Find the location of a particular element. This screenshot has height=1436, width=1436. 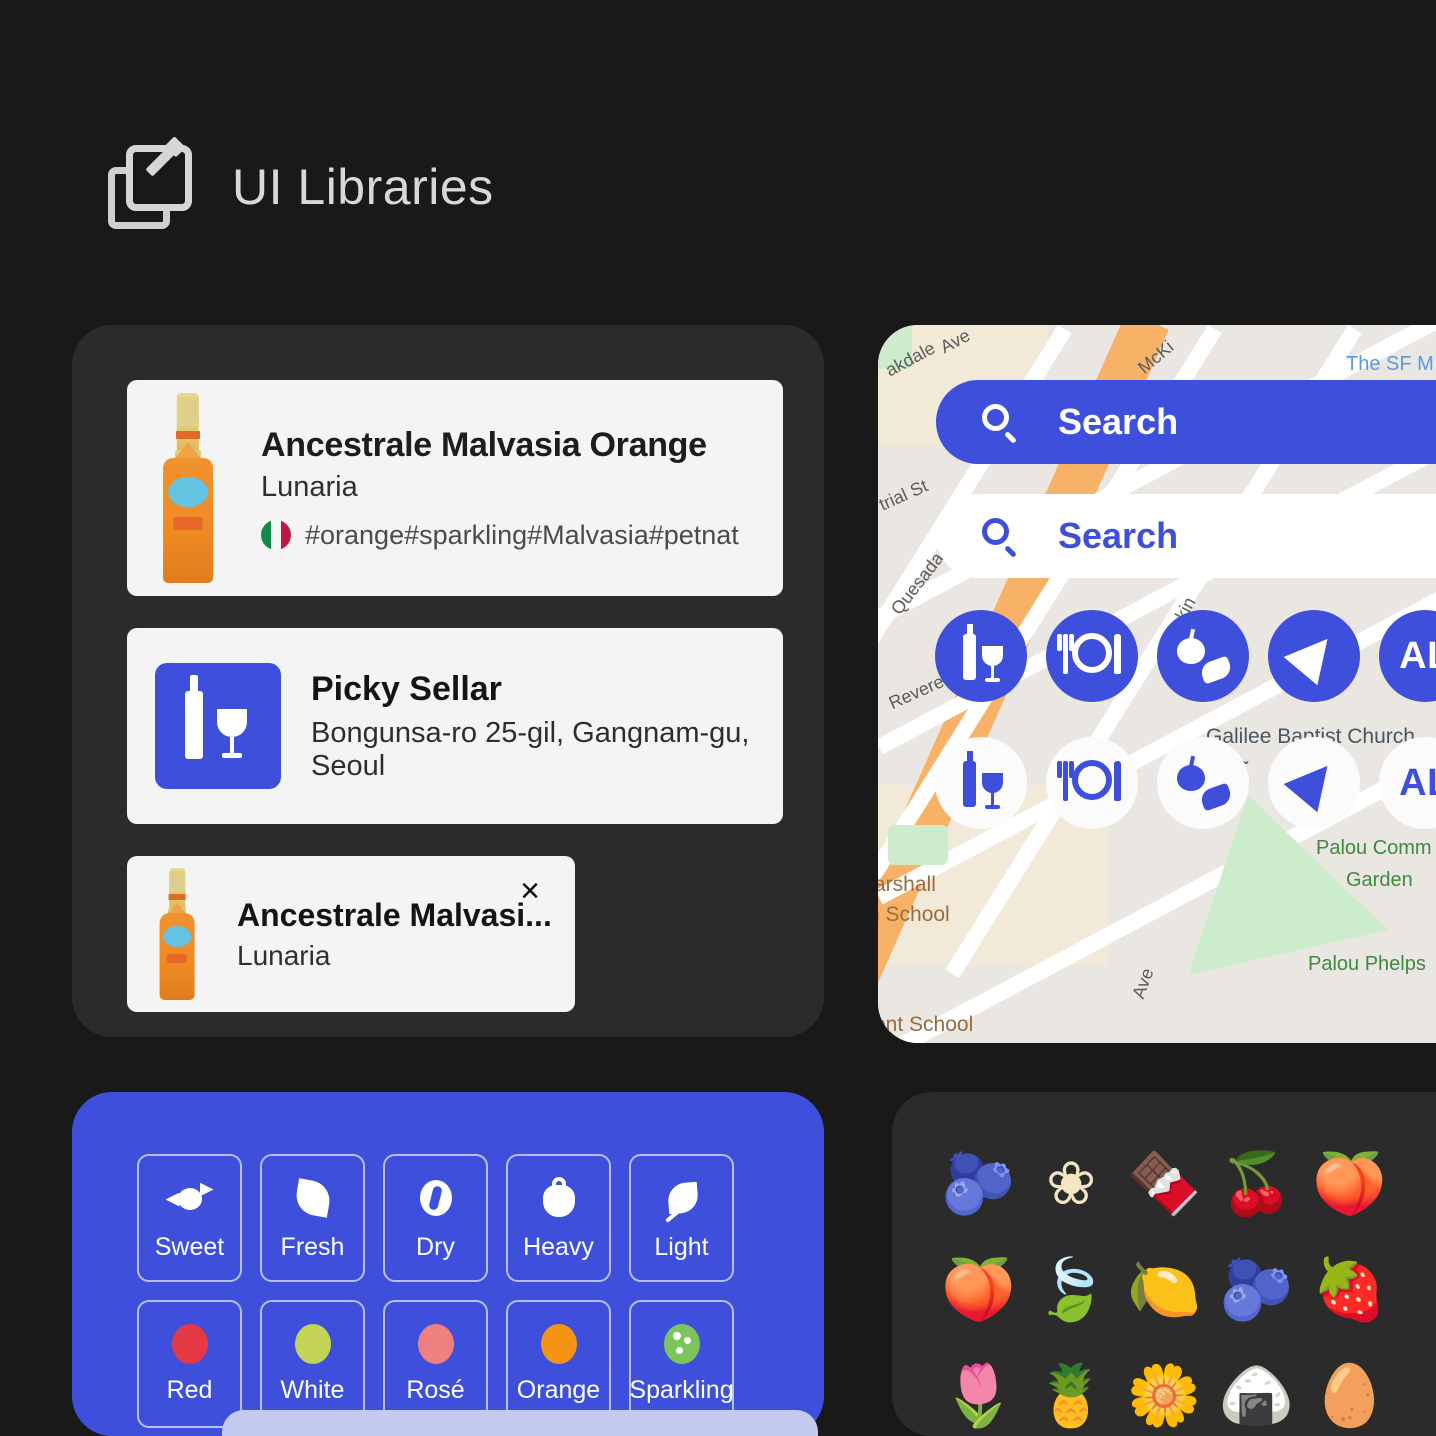

filter-chip-fresh: Fresh is located at coordinates (312, 1218).